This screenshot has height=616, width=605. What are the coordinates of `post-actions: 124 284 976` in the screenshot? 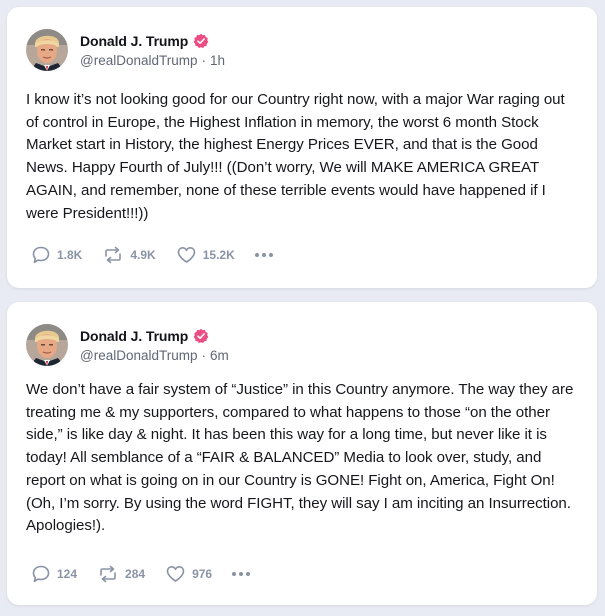 It's located at (141, 574).